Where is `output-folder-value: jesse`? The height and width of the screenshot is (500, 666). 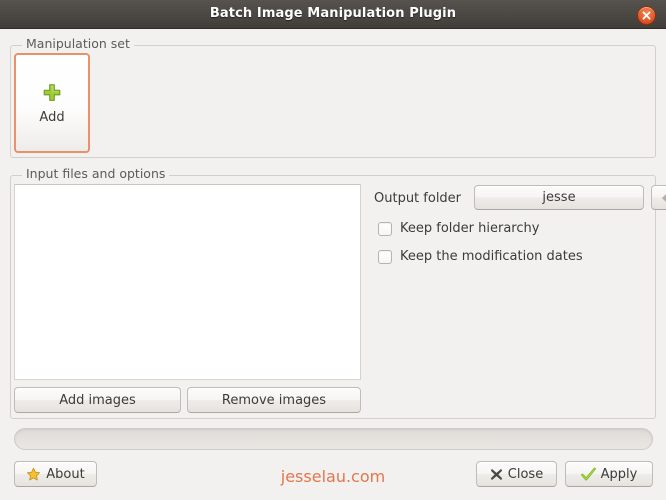
output-folder-value: jesse is located at coordinates (559, 197).